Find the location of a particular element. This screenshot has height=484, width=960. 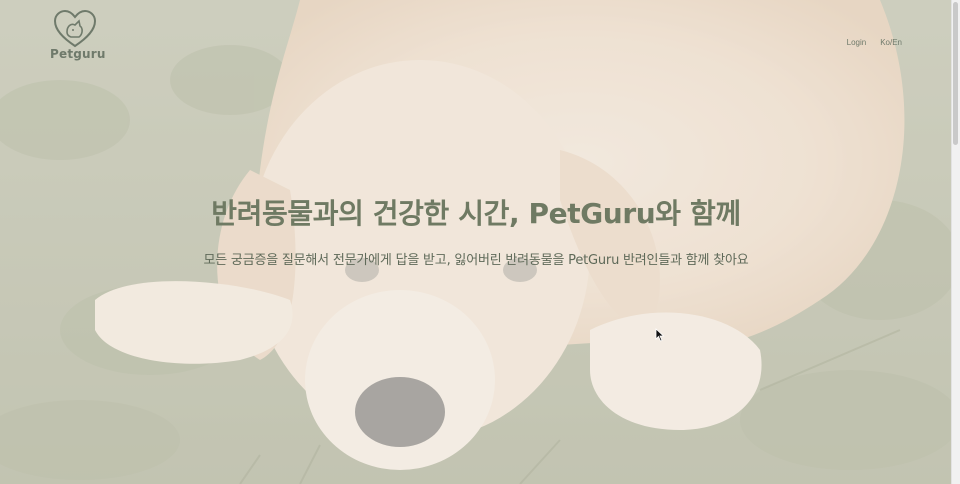

site-logo: Petguru is located at coordinates (78, 37).